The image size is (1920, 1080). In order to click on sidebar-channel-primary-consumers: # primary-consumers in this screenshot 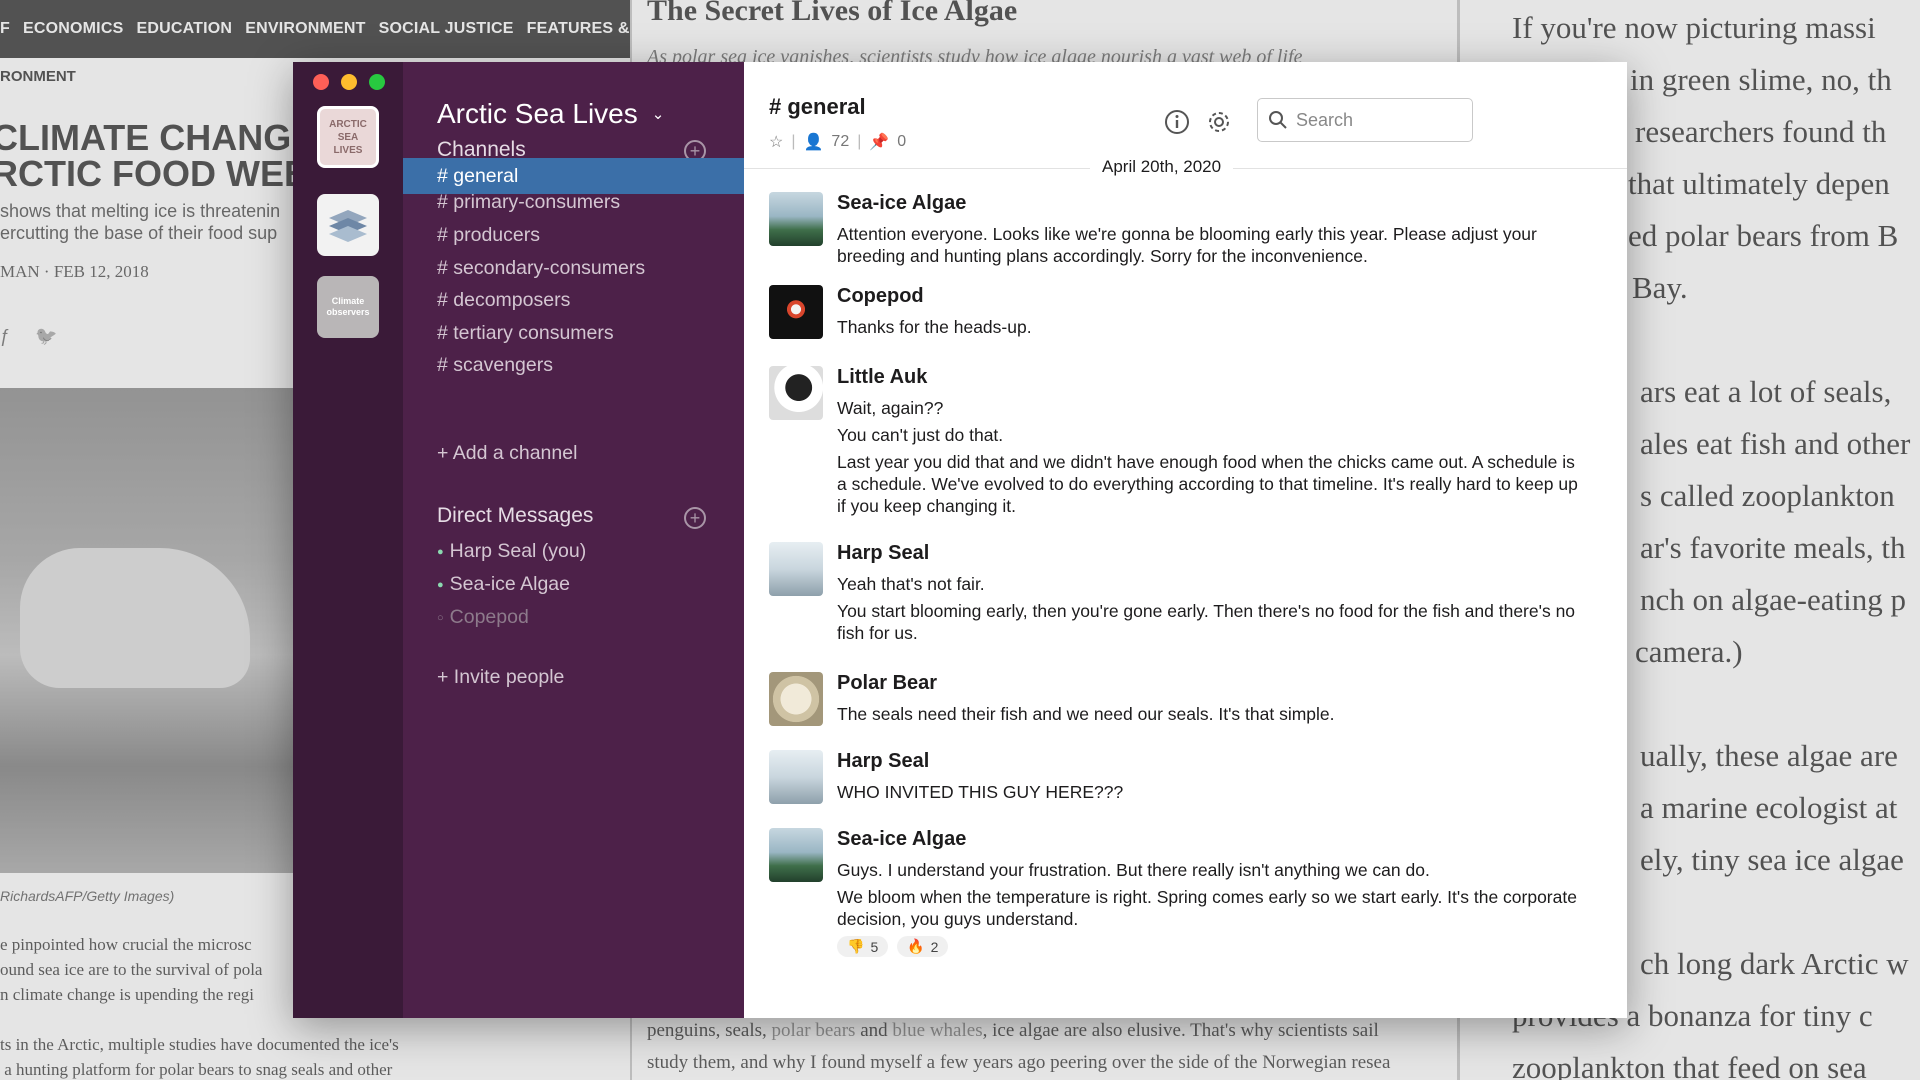, I will do `click(573, 202)`.